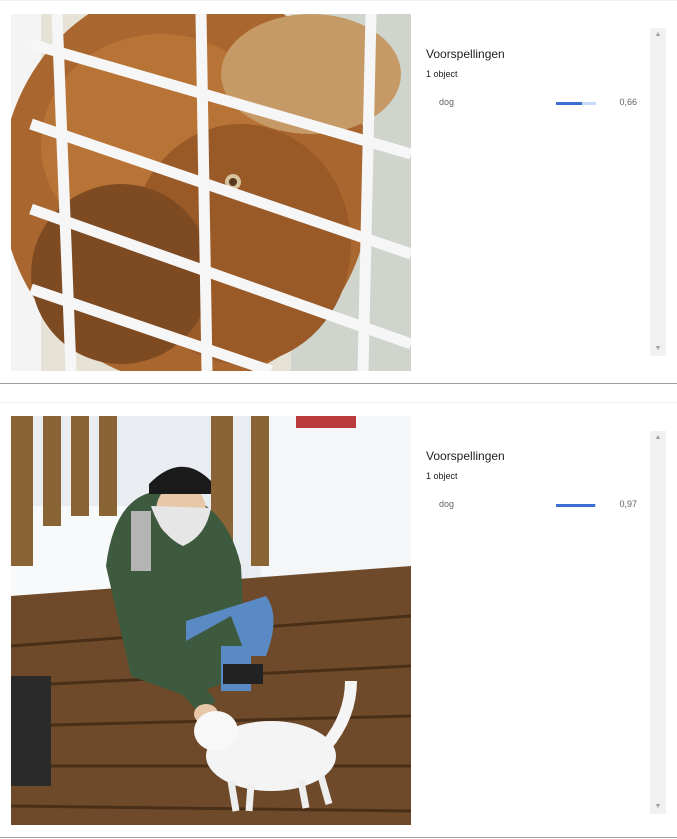 The image size is (677, 839). What do you see at coordinates (628, 504) in the screenshot?
I see `prediction-score: 0,97` at bounding box center [628, 504].